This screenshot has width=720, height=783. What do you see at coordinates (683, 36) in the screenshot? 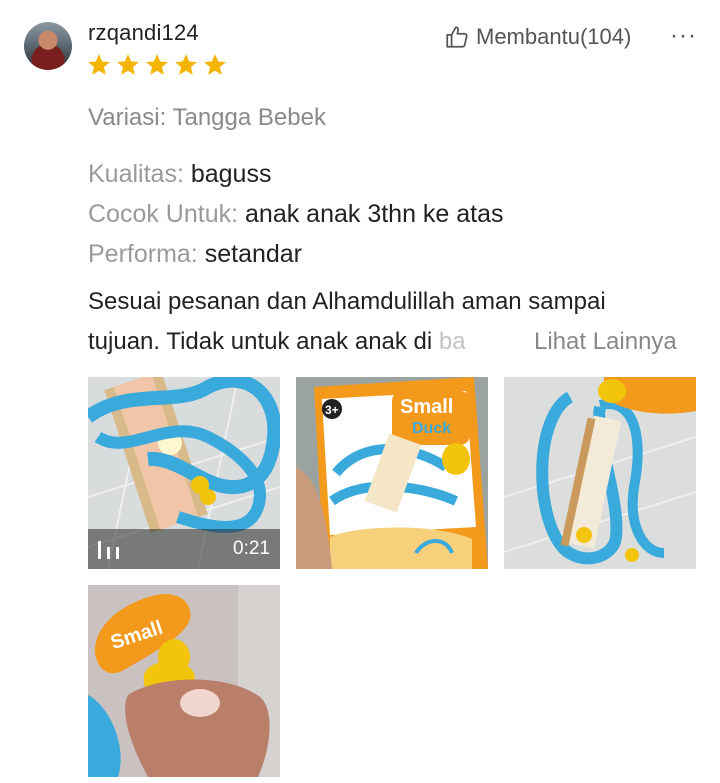
I see `more-options-button: ···` at bounding box center [683, 36].